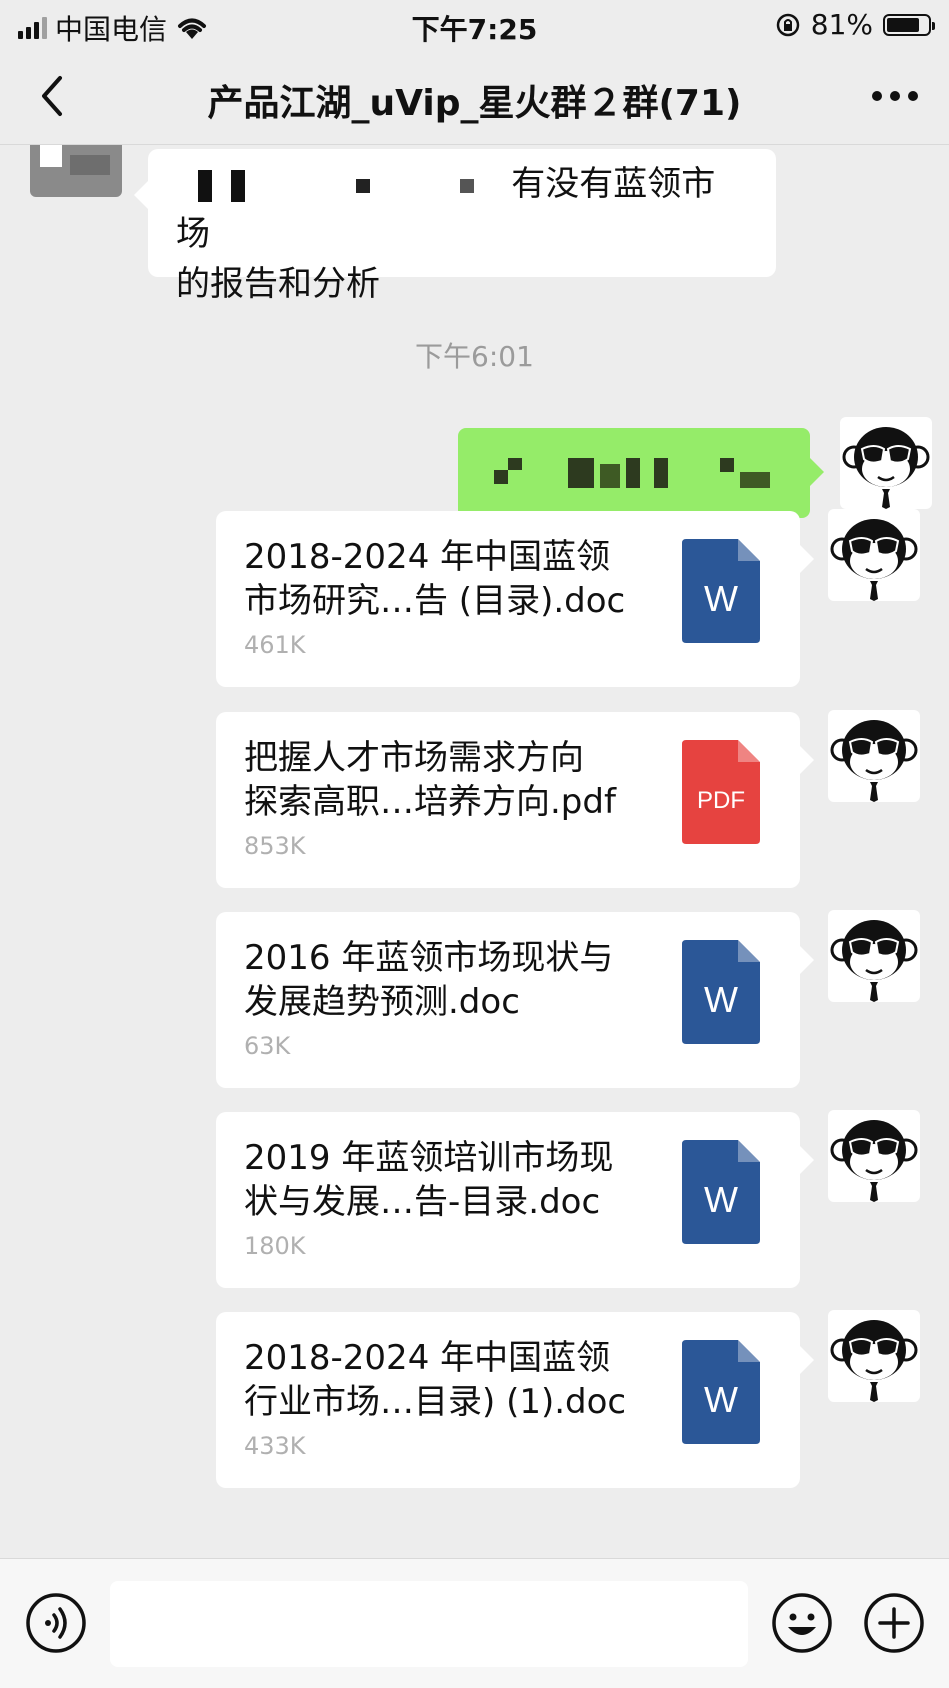 The width and height of the screenshot is (949, 1688). Describe the element at coordinates (802, 1623) in the screenshot. I see `emoji-icon` at that location.